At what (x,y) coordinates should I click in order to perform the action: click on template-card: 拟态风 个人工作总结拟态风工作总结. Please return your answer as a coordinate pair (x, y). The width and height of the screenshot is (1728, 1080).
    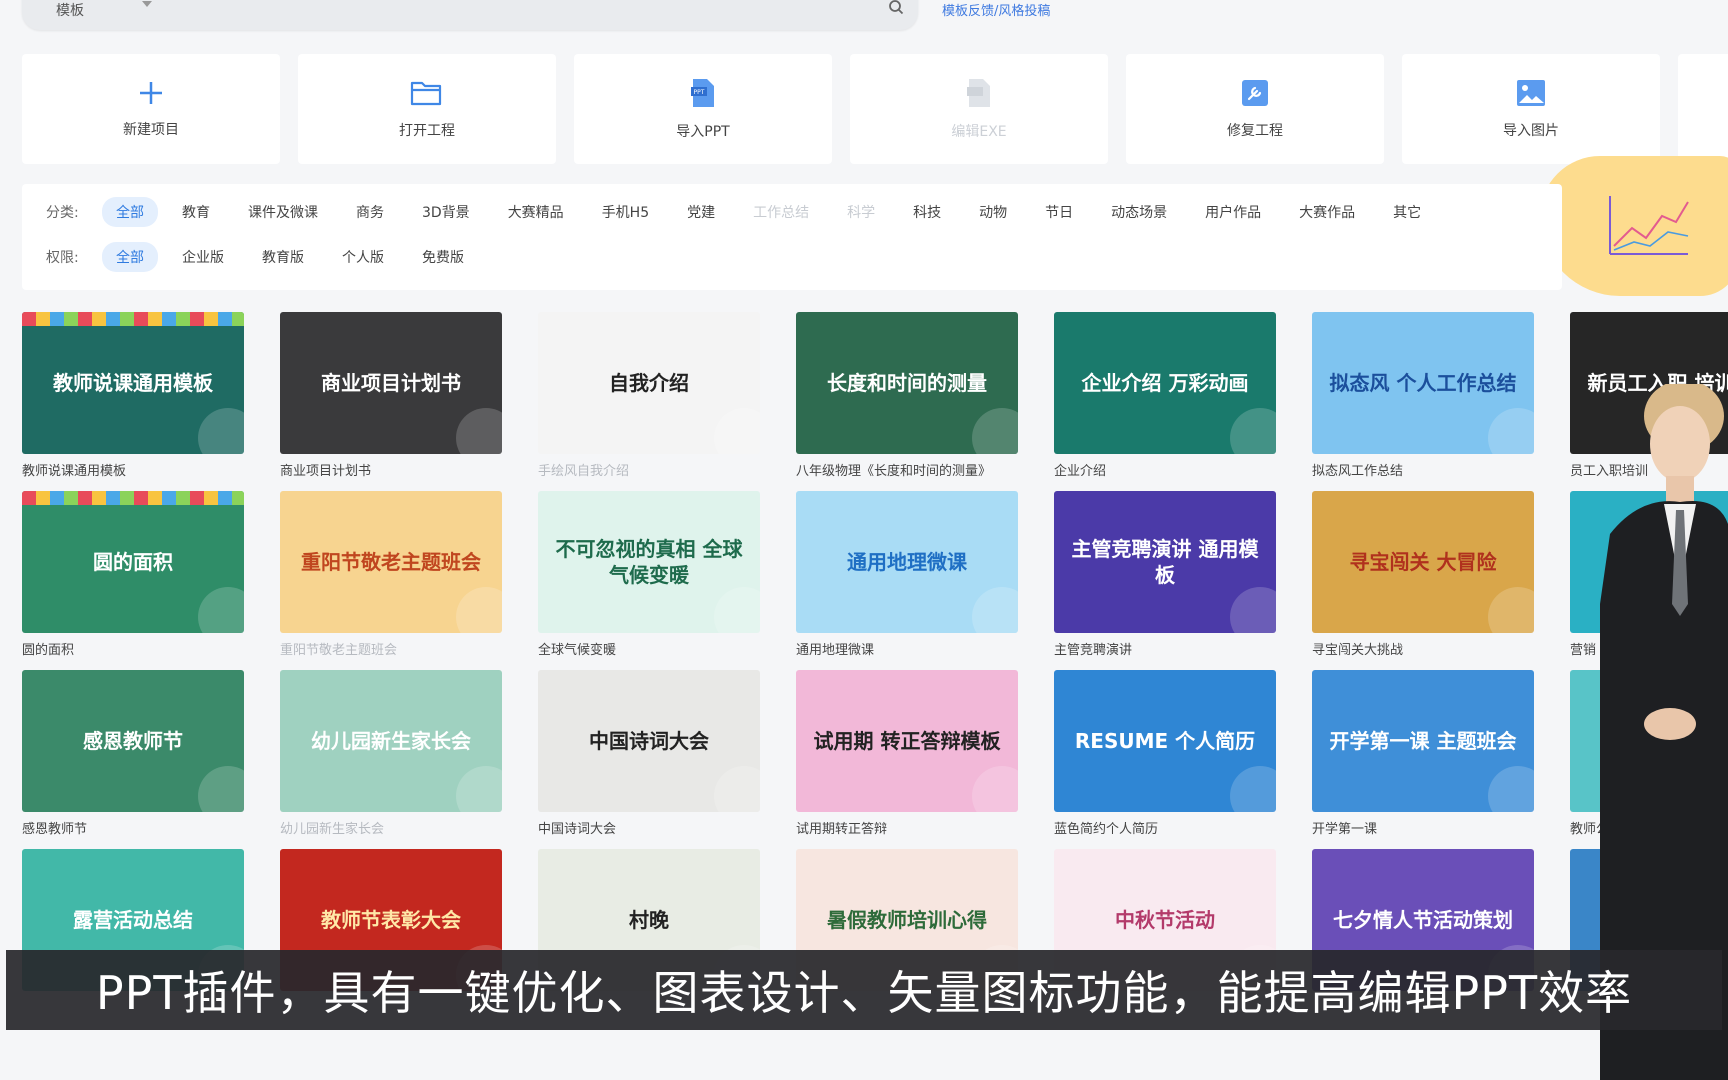
    Looking at the image, I should click on (1423, 395).